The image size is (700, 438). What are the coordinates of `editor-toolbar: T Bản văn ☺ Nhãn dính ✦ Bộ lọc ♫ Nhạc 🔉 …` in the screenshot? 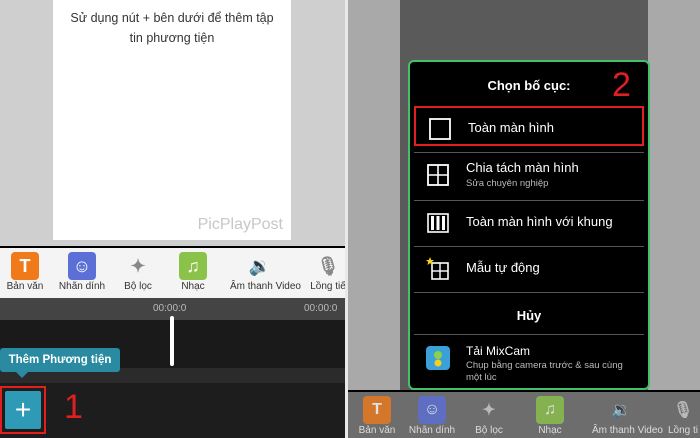 It's located at (172, 273).